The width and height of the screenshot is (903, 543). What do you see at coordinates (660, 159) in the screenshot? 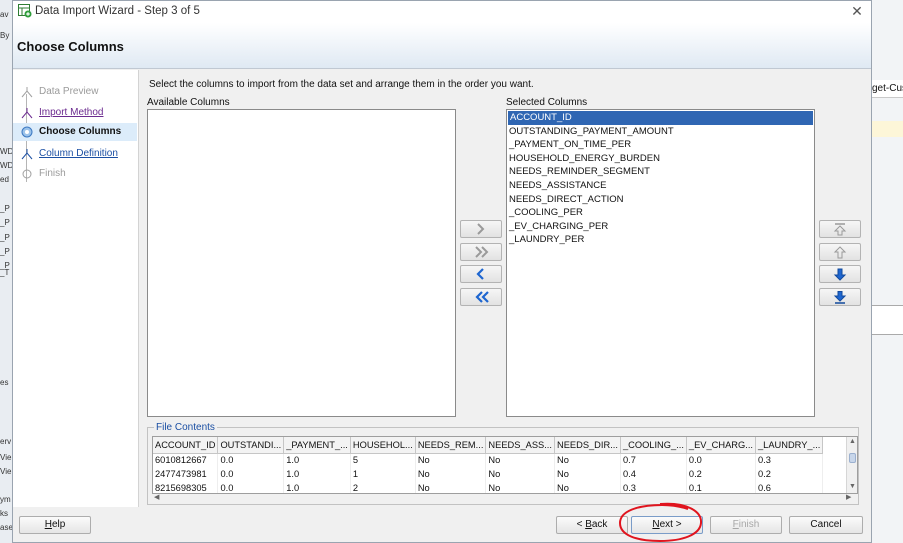
I see `selected-column-item: HOUSEHOLD_ENERGY_BURDEN` at bounding box center [660, 159].